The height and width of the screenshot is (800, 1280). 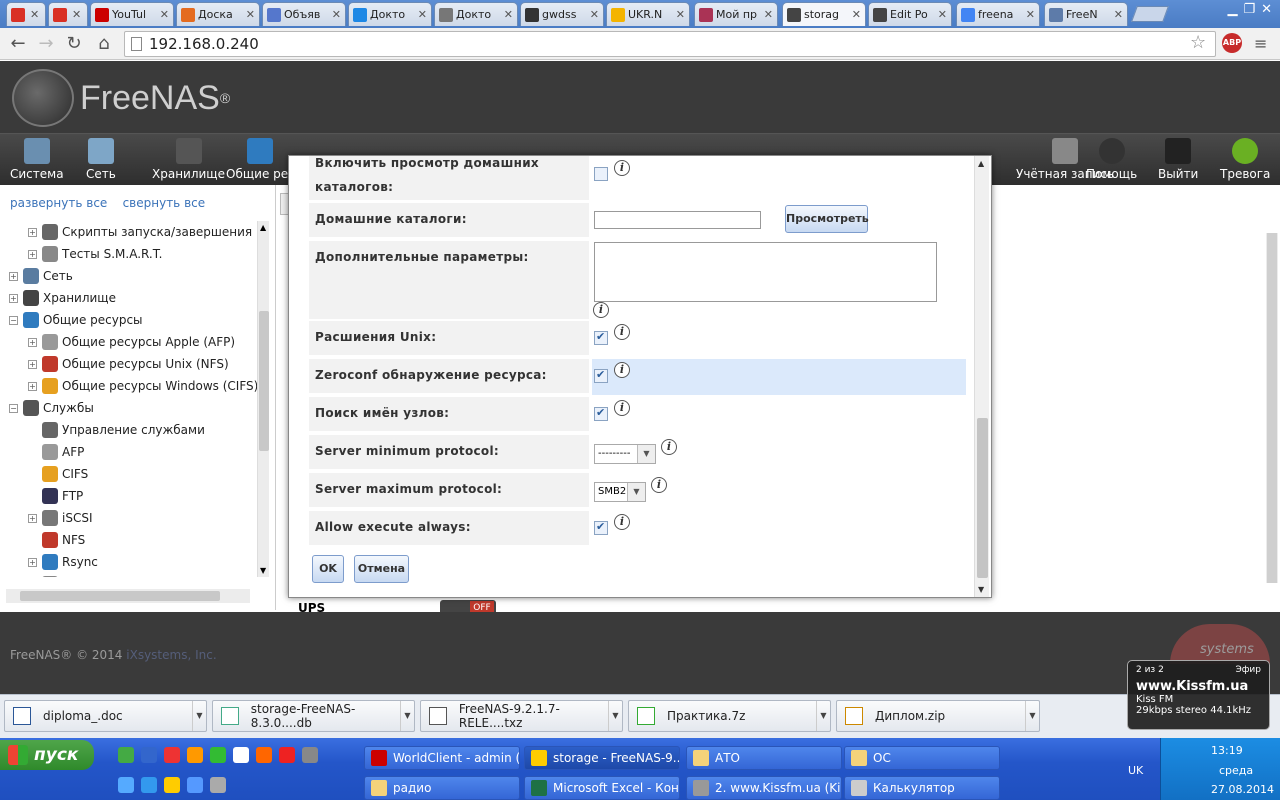 What do you see at coordinates (1135, 770) in the screenshot?
I see `language-indicator: UK` at bounding box center [1135, 770].